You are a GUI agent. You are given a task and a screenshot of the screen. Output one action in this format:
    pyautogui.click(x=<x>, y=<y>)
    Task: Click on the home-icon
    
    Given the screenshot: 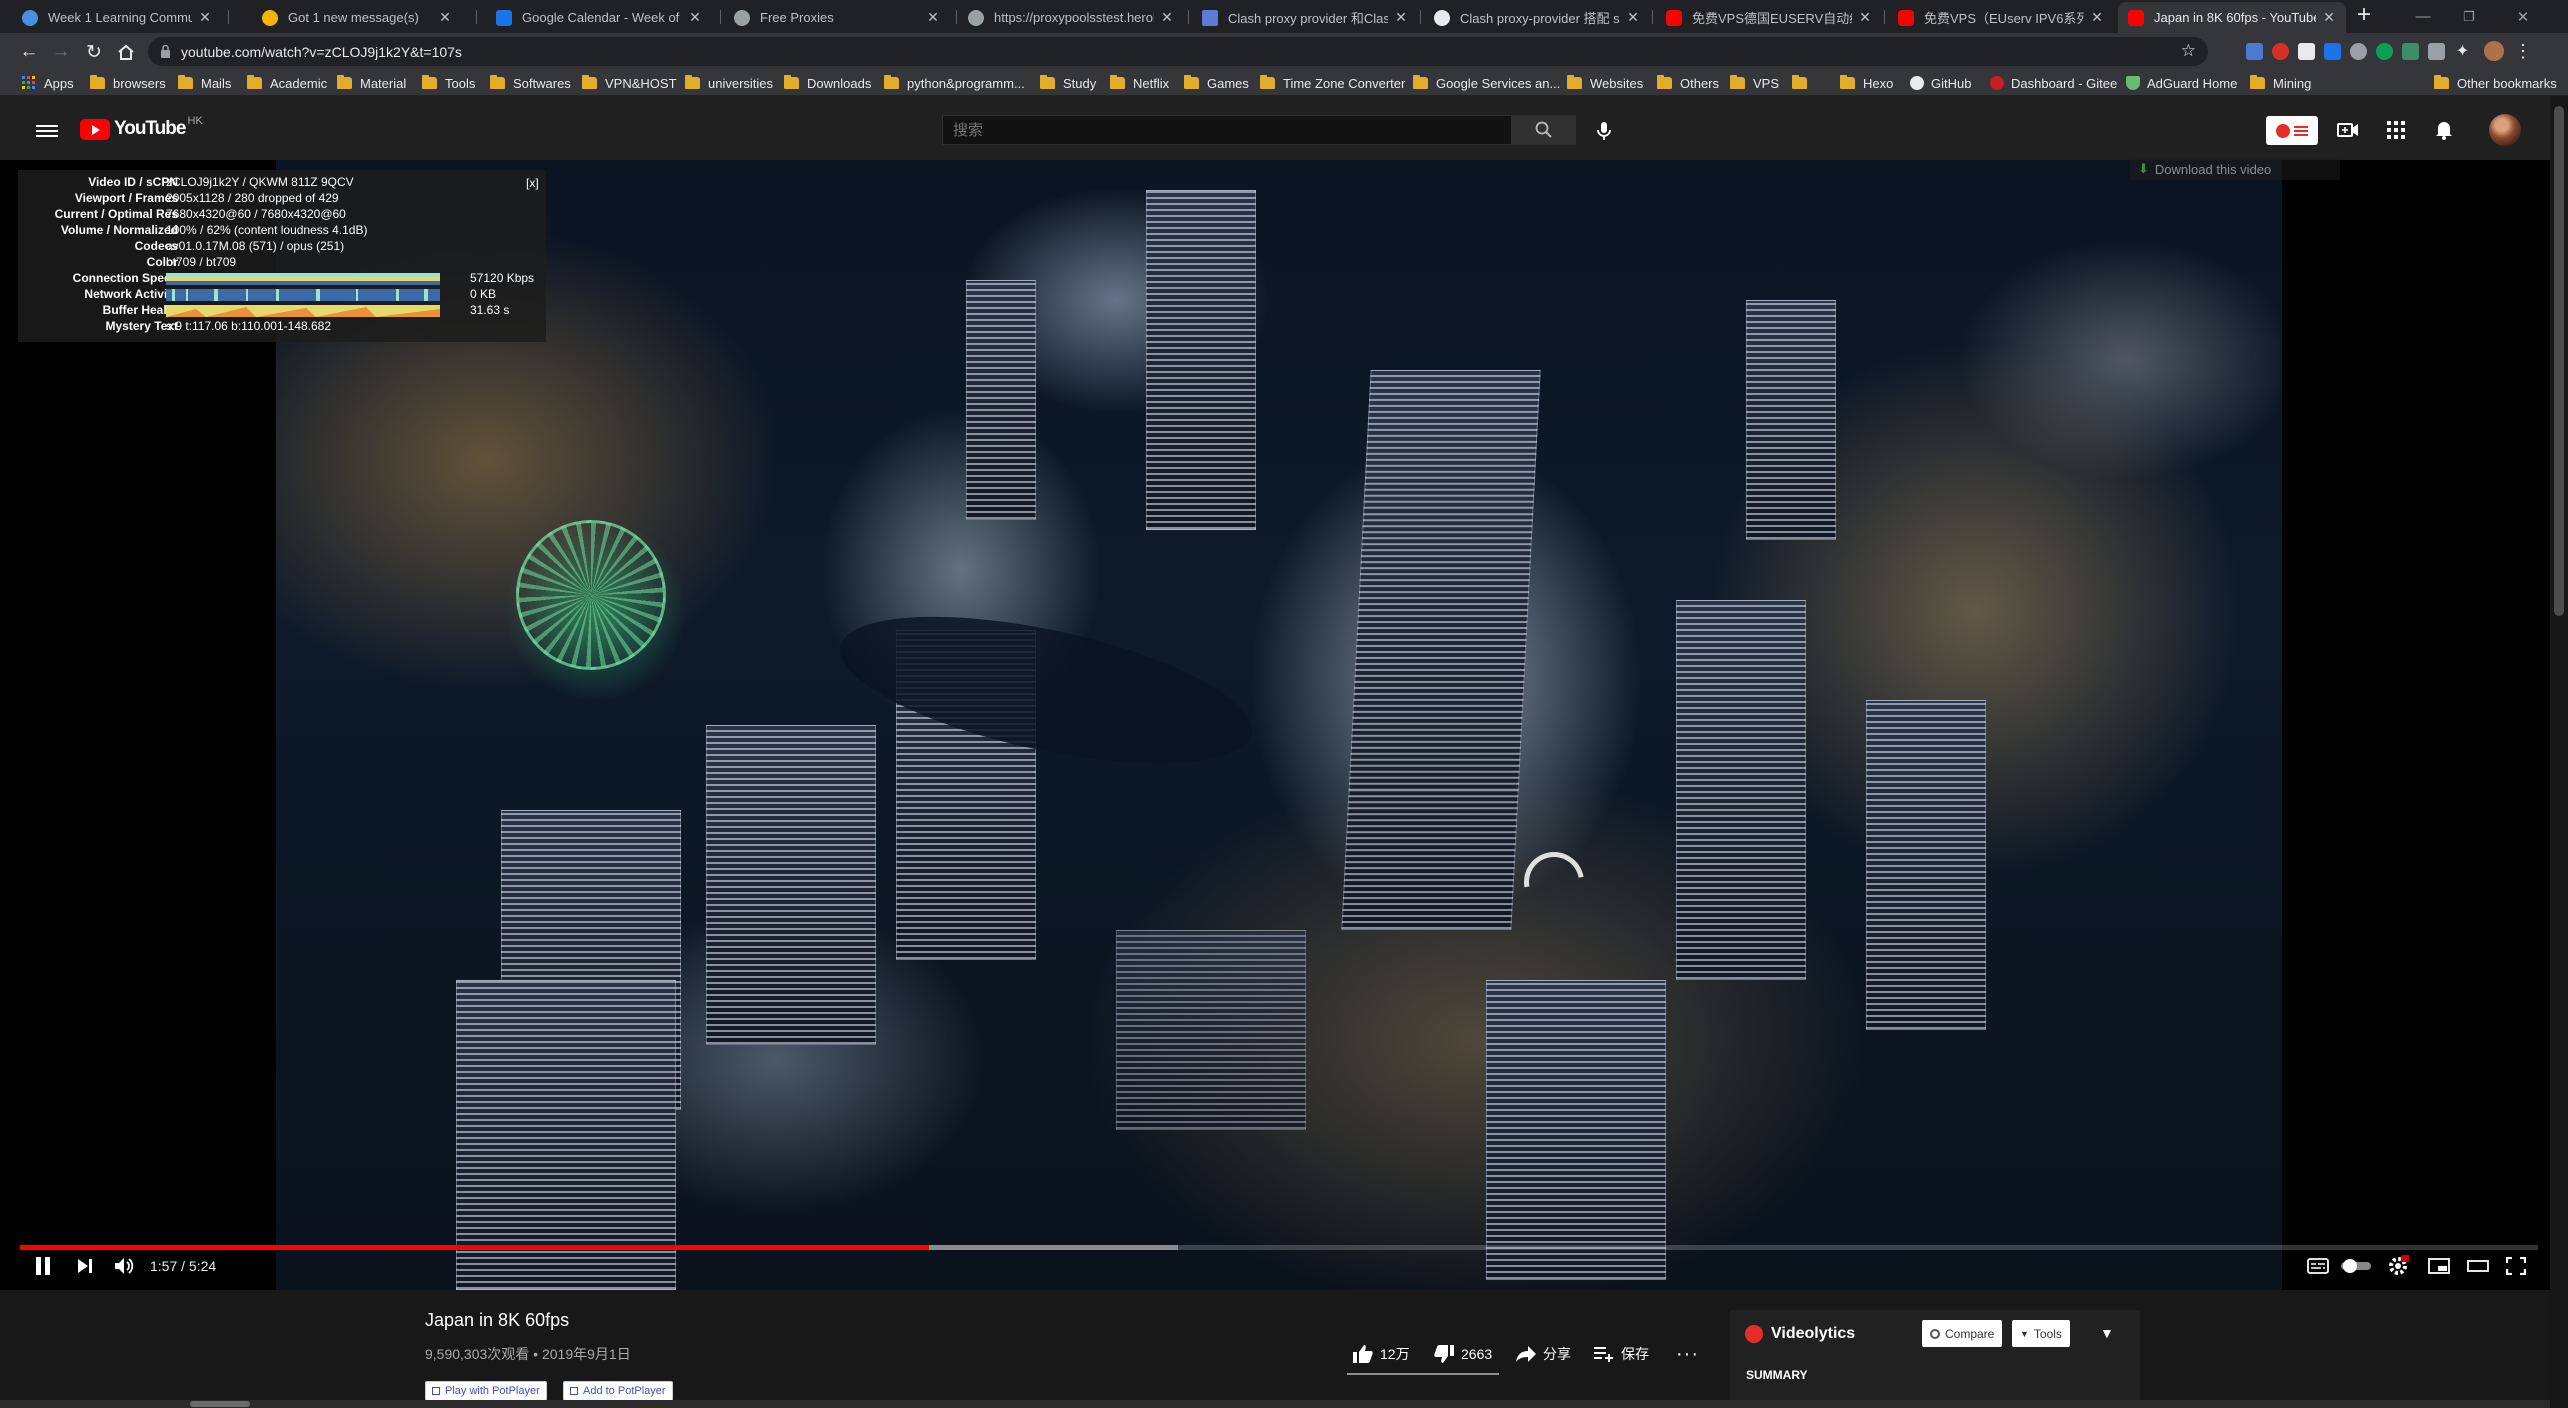 What is the action you would take?
    pyautogui.click(x=126, y=52)
    